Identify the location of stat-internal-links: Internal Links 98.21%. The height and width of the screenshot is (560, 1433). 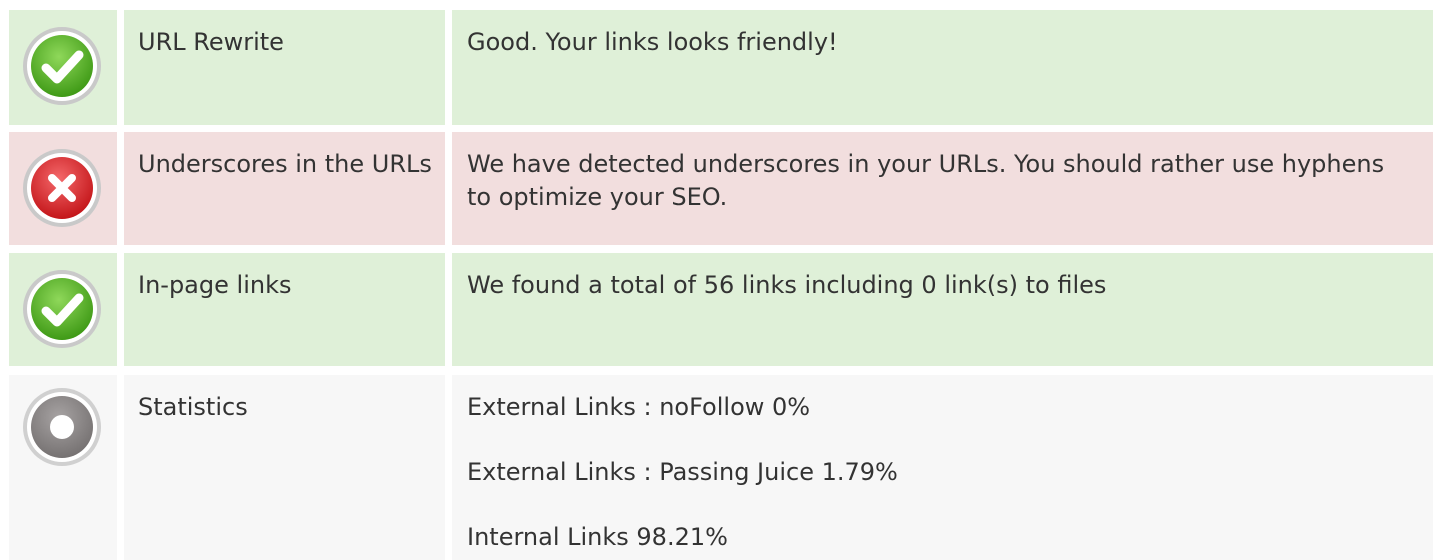
(597, 537).